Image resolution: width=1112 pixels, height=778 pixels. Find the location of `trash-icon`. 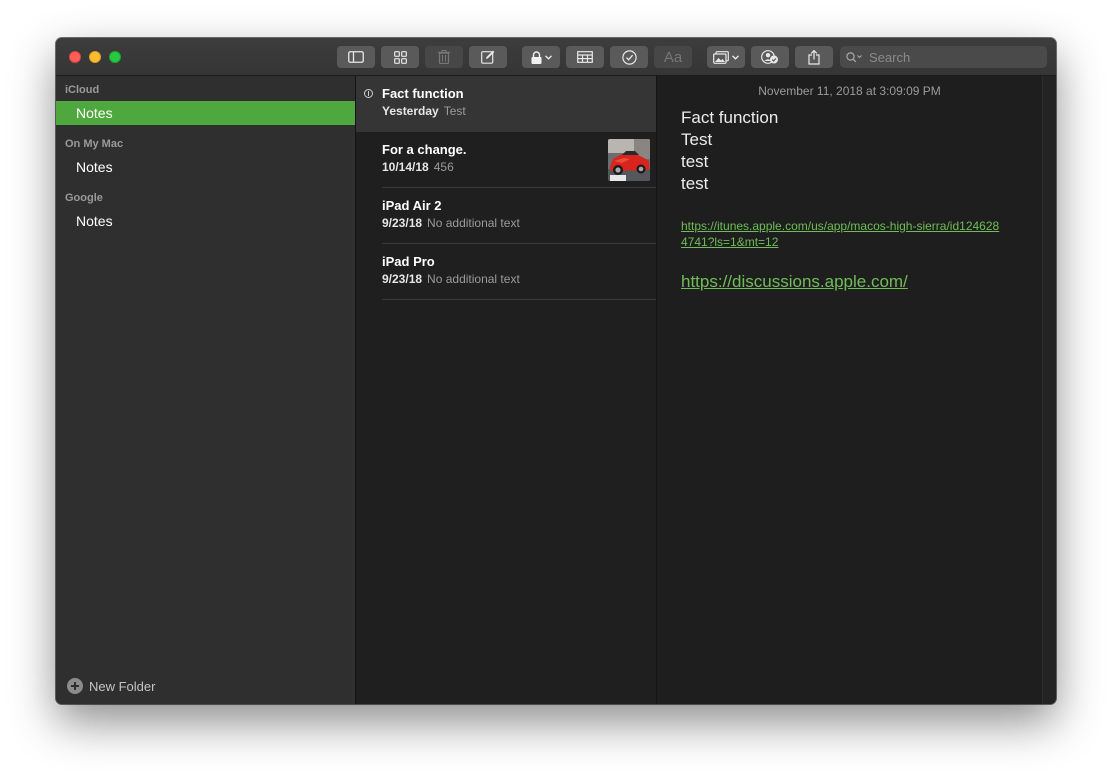

trash-icon is located at coordinates (444, 57).